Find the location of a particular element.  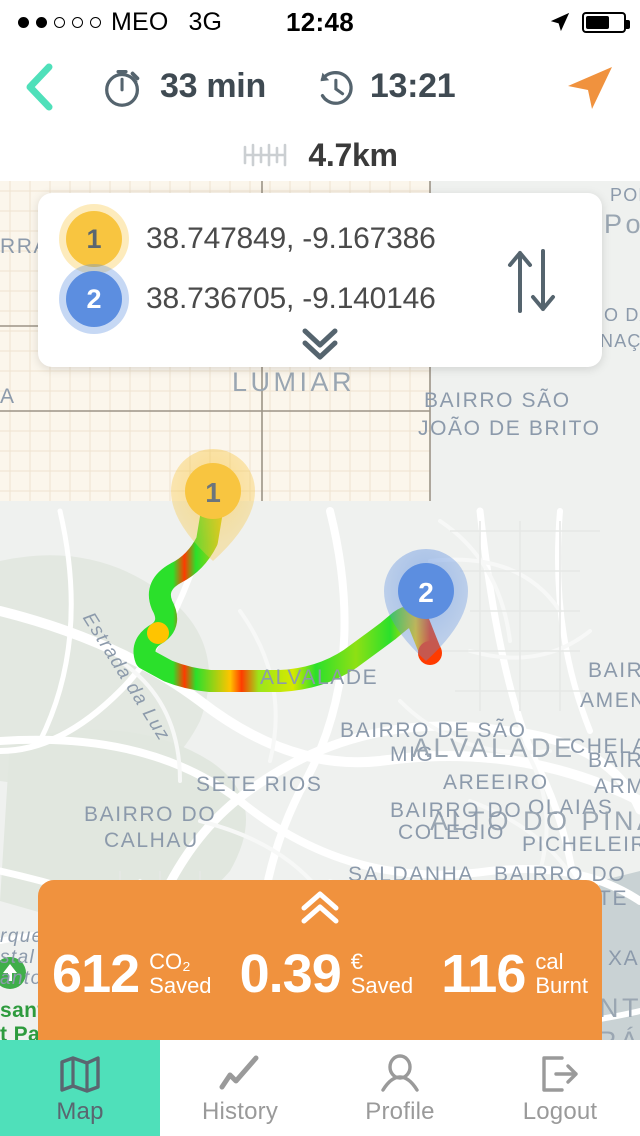

tab-history-label: History is located at coordinates (240, 1111).